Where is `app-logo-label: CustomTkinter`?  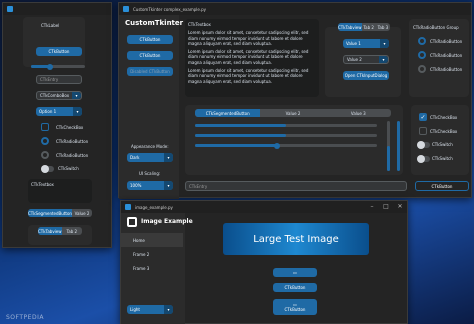
app-logo-label: CustomTkinter is located at coordinates (154, 23).